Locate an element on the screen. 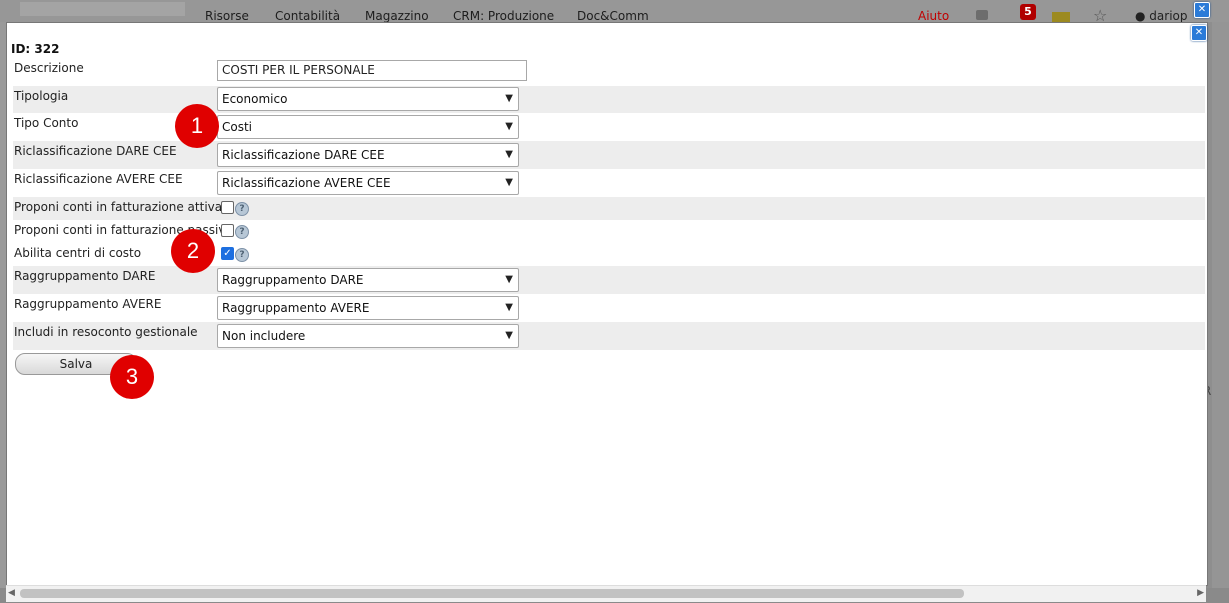  tipologia-value: Economico is located at coordinates (255, 99).